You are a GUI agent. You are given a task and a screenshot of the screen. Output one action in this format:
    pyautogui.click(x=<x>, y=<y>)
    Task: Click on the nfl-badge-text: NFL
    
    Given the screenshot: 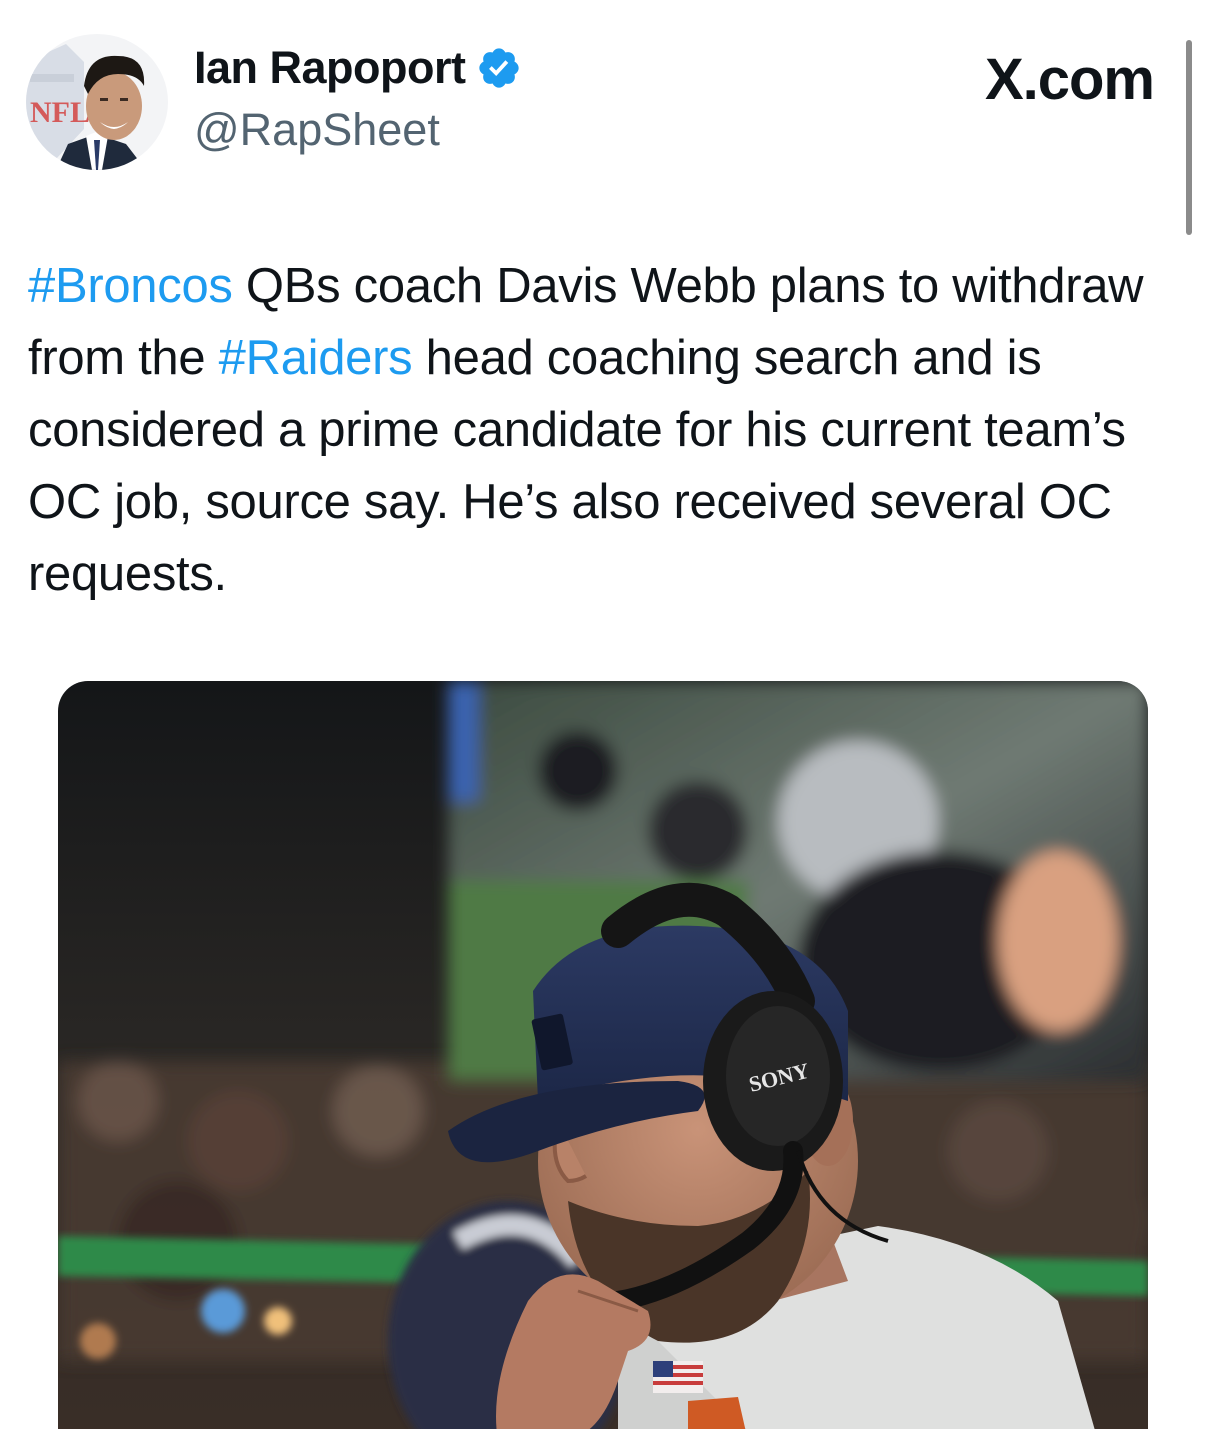 What is the action you would take?
    pyautogui.click(x=60, y=112)
    